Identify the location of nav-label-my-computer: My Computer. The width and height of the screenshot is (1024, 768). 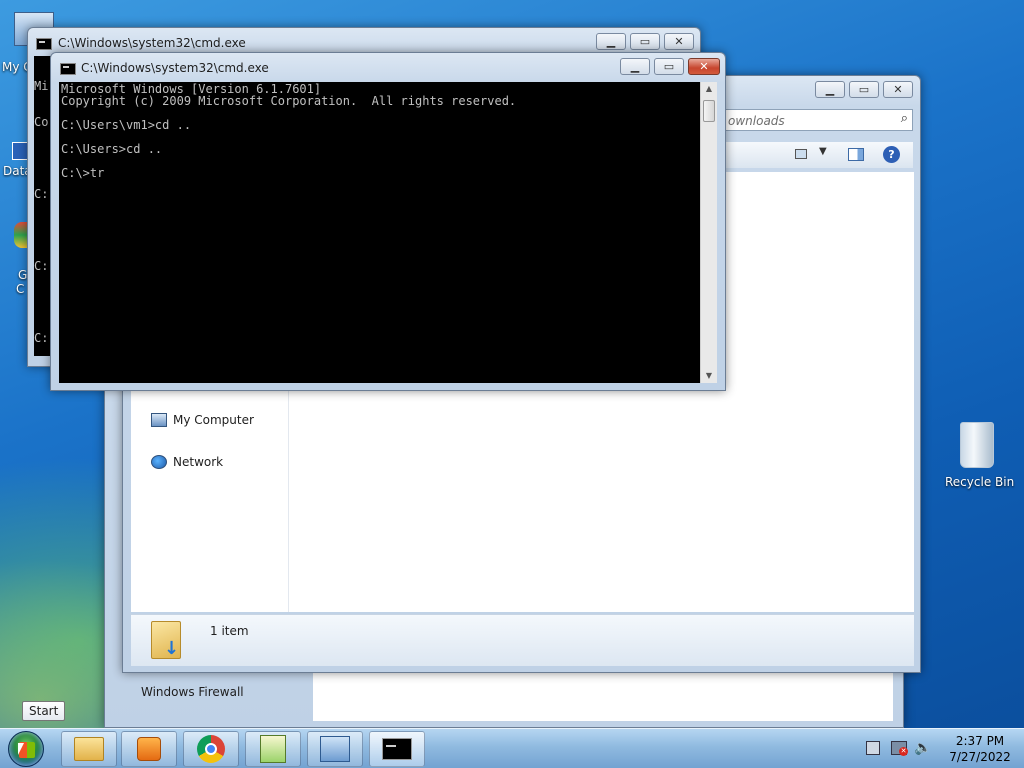
(213, 420).